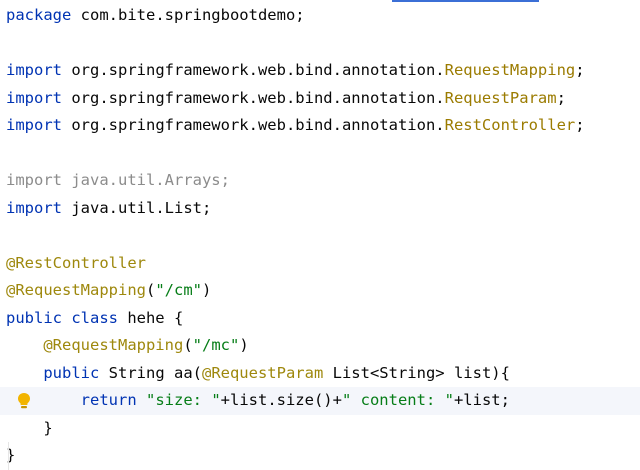  What do you see at coordinates (178, 290) in the screenshot?
I see `code-token: "/cm"` at bounding box center [178, 290].